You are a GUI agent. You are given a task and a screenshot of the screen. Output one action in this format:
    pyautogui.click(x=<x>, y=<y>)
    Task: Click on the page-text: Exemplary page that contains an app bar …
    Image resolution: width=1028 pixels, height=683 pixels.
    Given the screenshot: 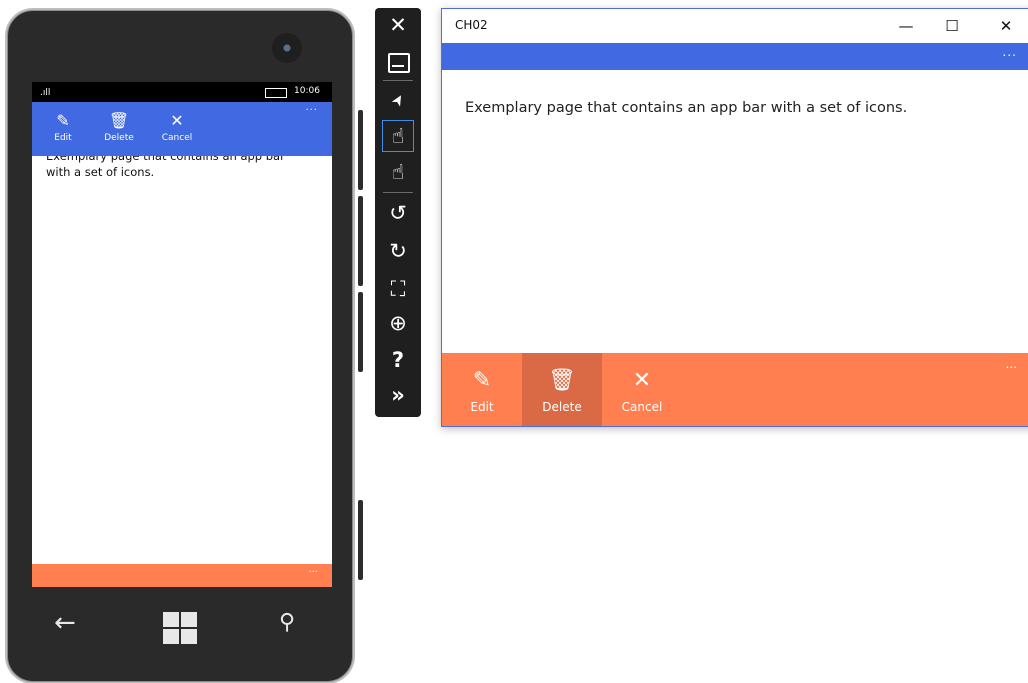 What is the action you would take?
    pyautogui.click(x=686, y=108)
    